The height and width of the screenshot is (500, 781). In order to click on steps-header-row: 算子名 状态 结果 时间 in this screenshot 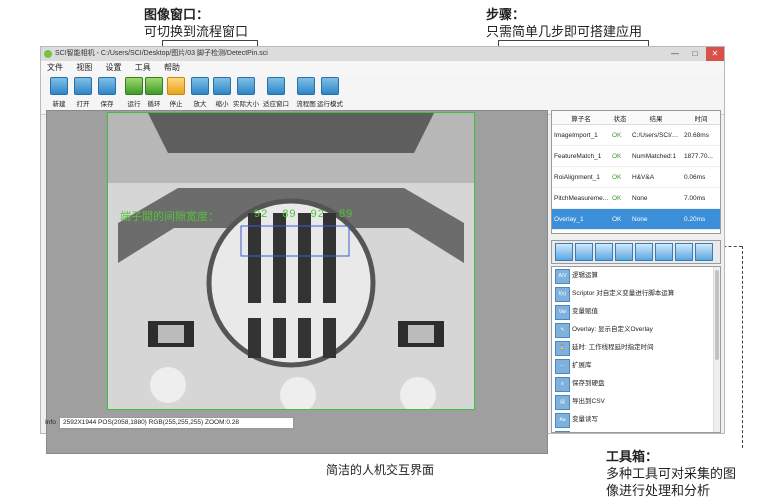, I will do `click(636, 118)`.